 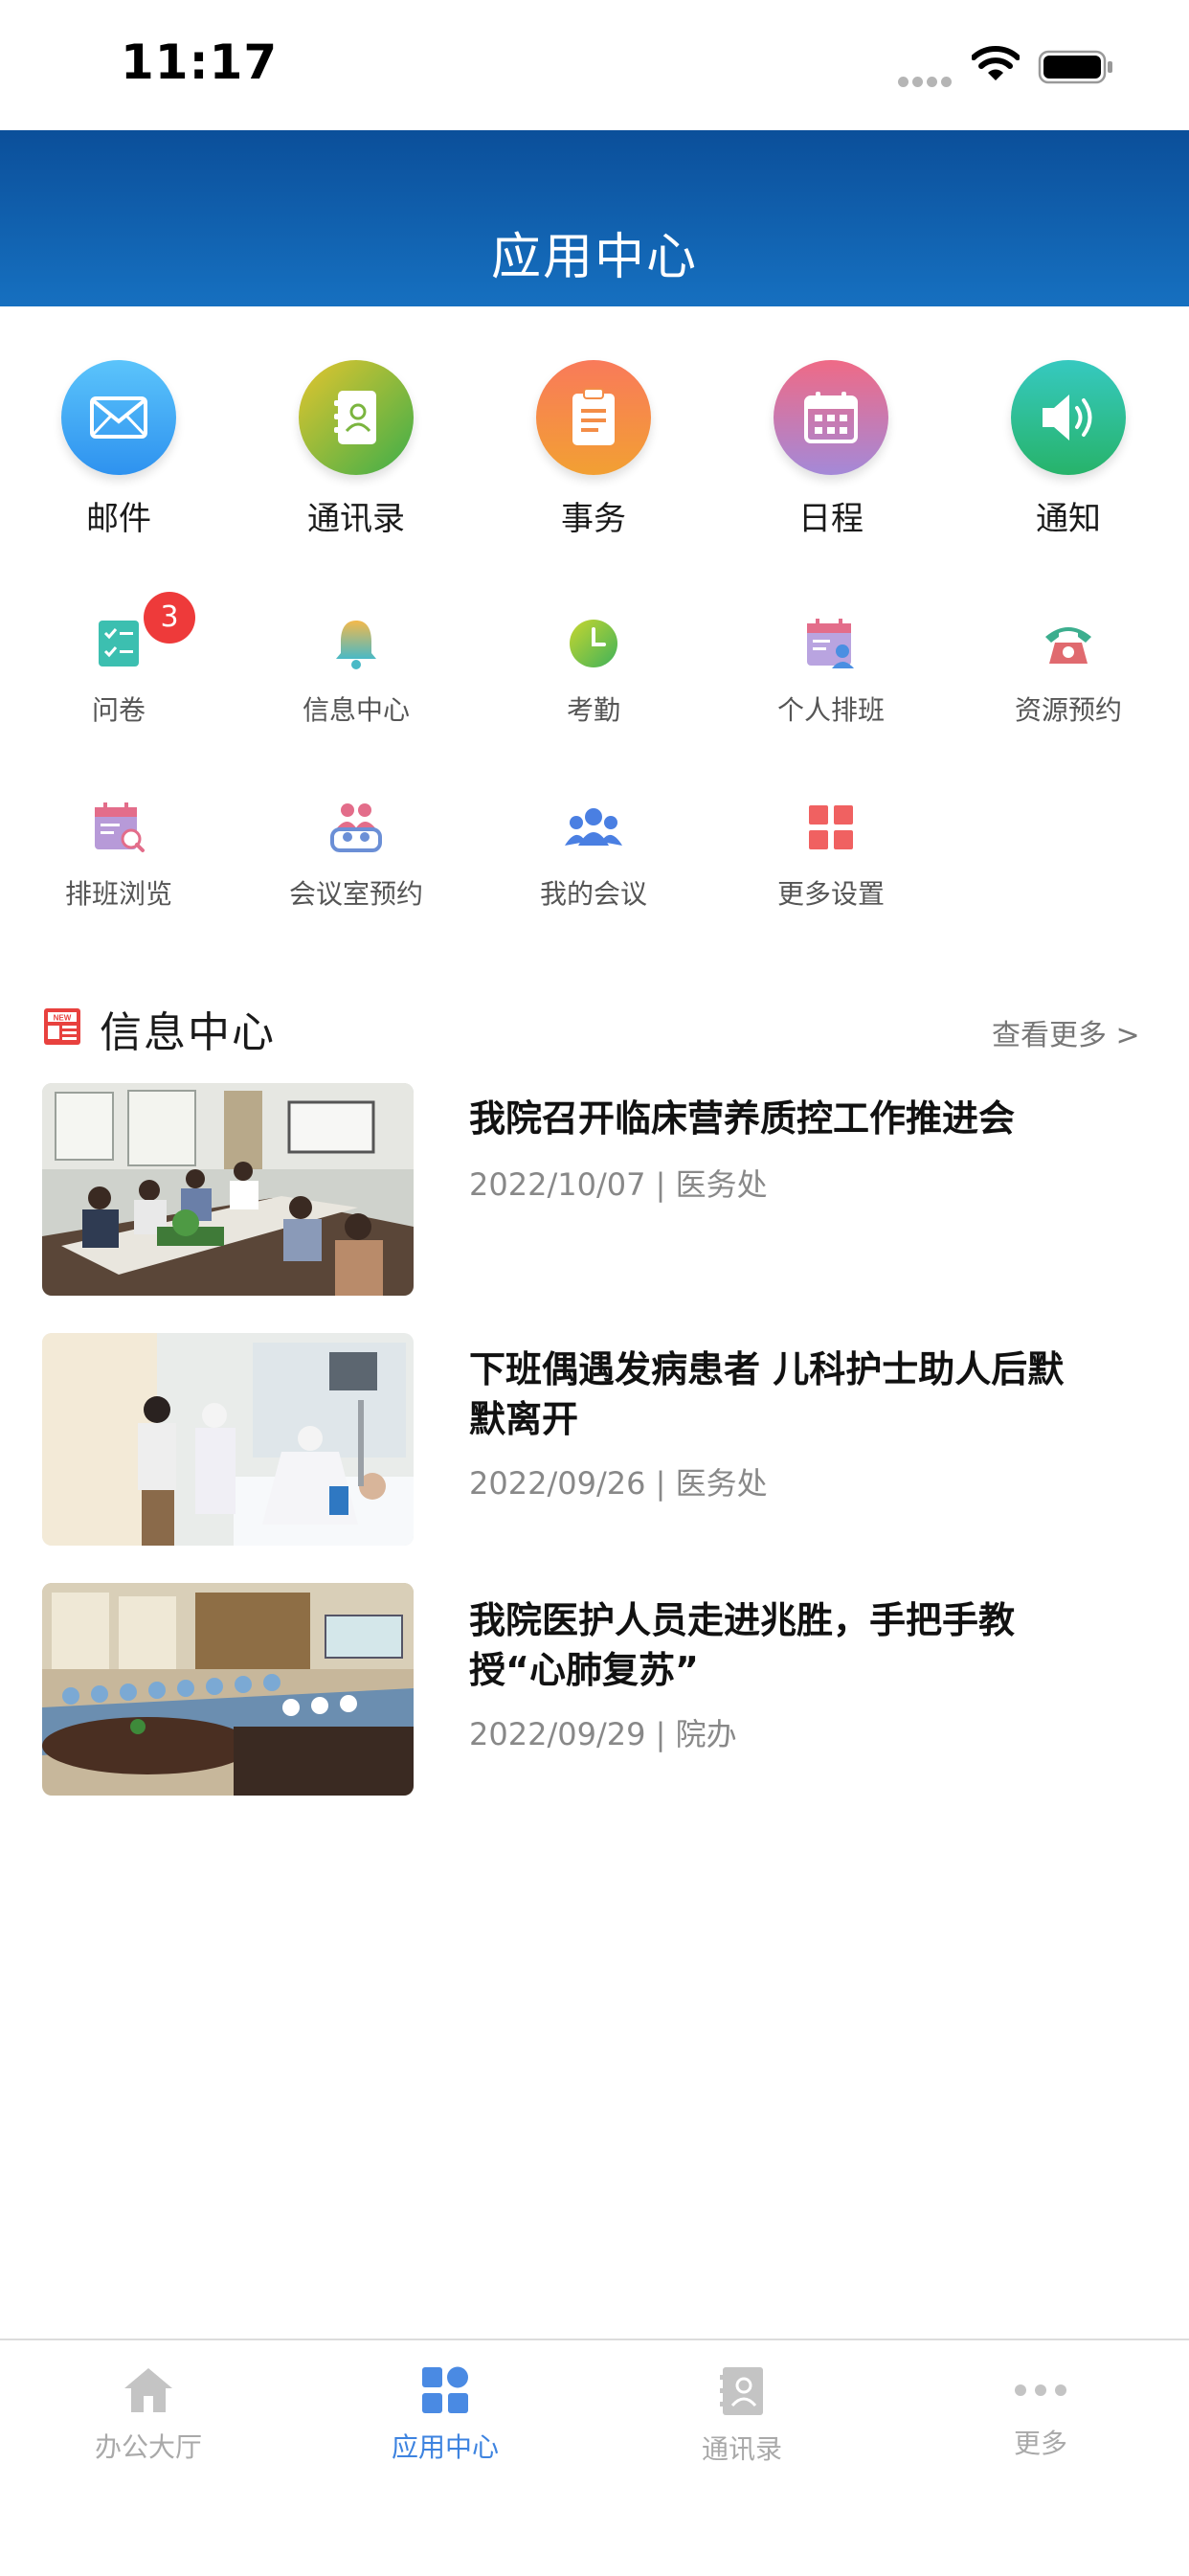 I want to click on app-label: 信息中心, so click(x=356, y=710).